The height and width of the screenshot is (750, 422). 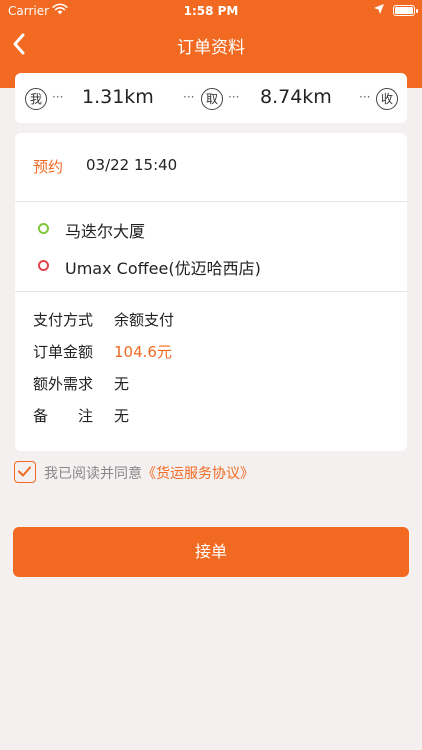 What do you see at coordinates (43, 228) in the screenshot?
I see `pickup-dot-icon` at bounding box center [43, 228].